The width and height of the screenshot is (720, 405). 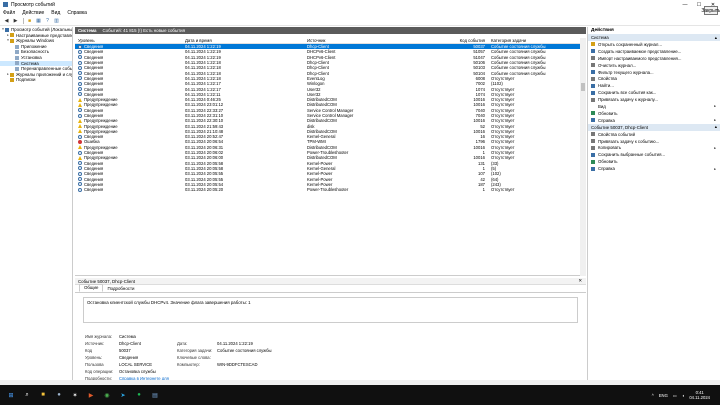 I want to click on source-cell: Service Control Manager, so click(x=330, y=110).